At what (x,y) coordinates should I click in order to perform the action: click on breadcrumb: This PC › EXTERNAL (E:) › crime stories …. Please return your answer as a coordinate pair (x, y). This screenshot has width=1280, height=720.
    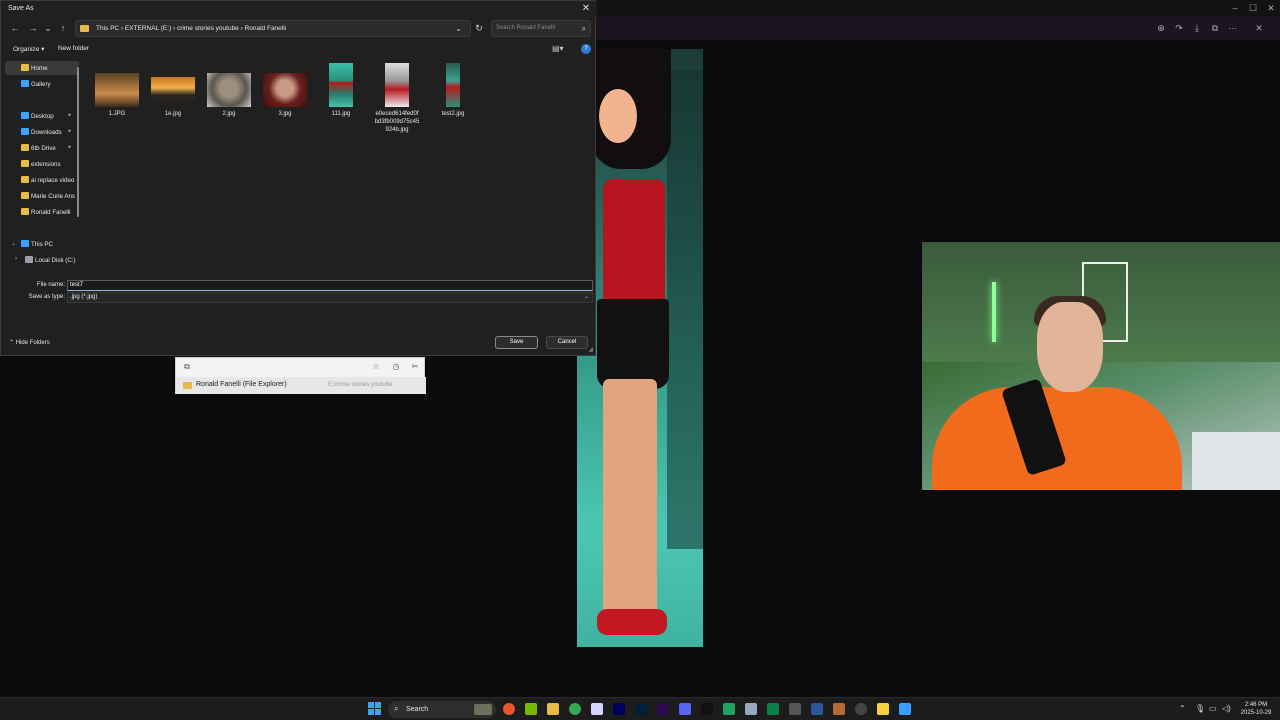
    Looking at the image, I should click on (191, 28).